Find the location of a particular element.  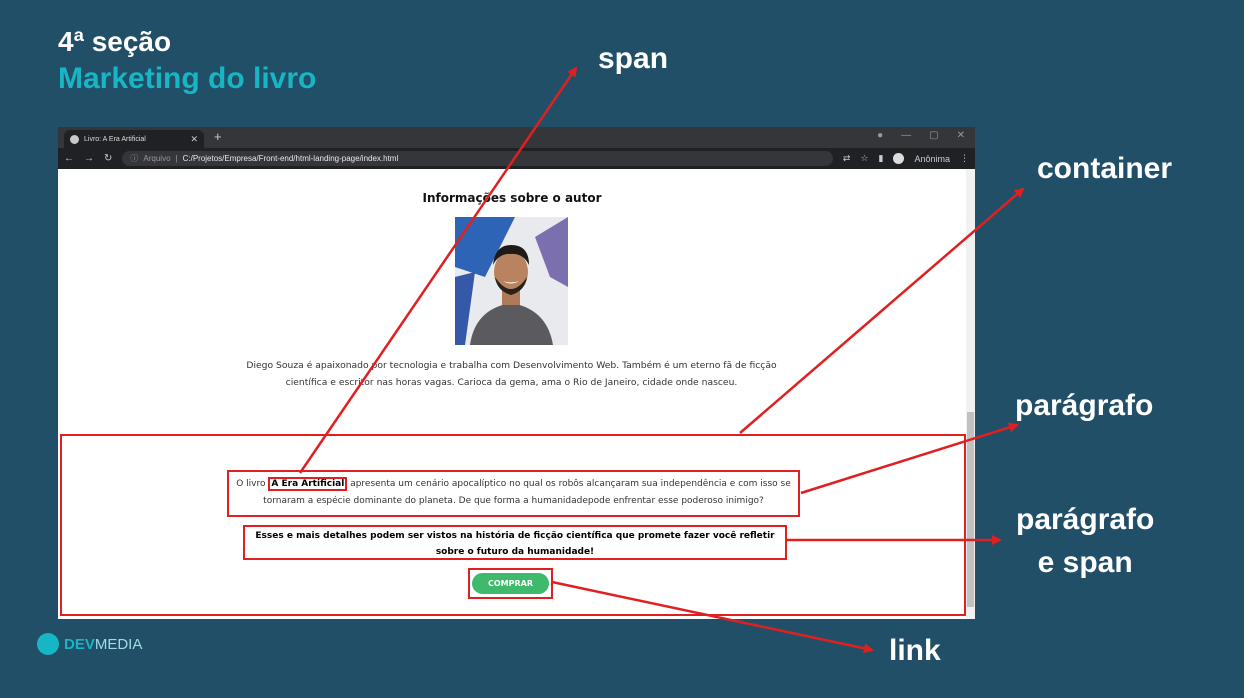

label-container: container is located at coordinates (1105, 168).